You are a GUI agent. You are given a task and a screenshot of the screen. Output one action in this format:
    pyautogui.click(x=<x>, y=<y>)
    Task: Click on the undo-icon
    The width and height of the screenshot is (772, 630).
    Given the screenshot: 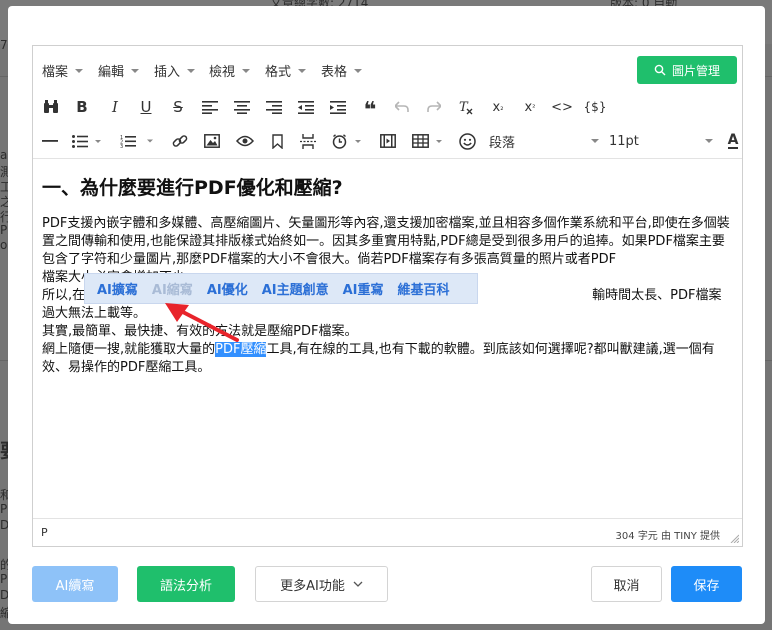 What is the action you would take?
    pyautogui.click(x=402, y=107)
    